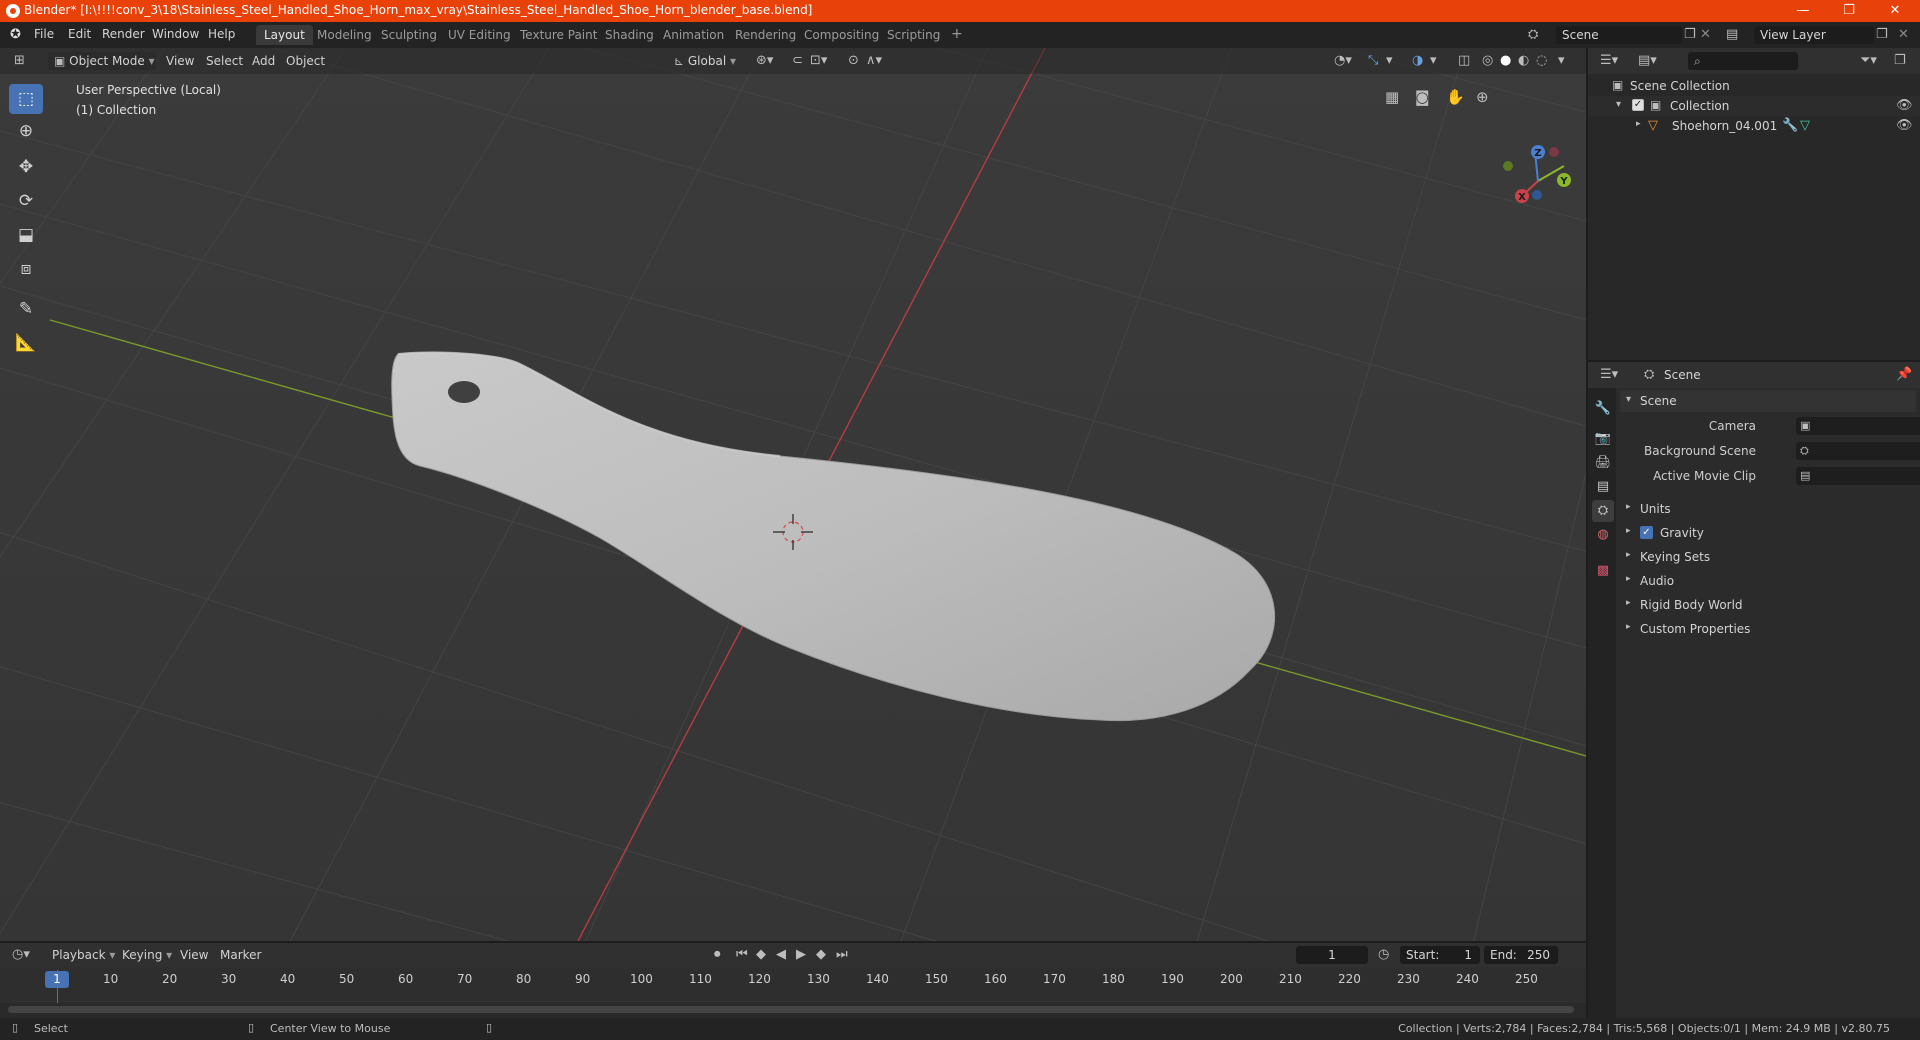 Image resolution: width=1920 pixels, height=1040 pixels. I want to click on tree-scene-collection: ▣ Scene Collection, so click(1754, 86).